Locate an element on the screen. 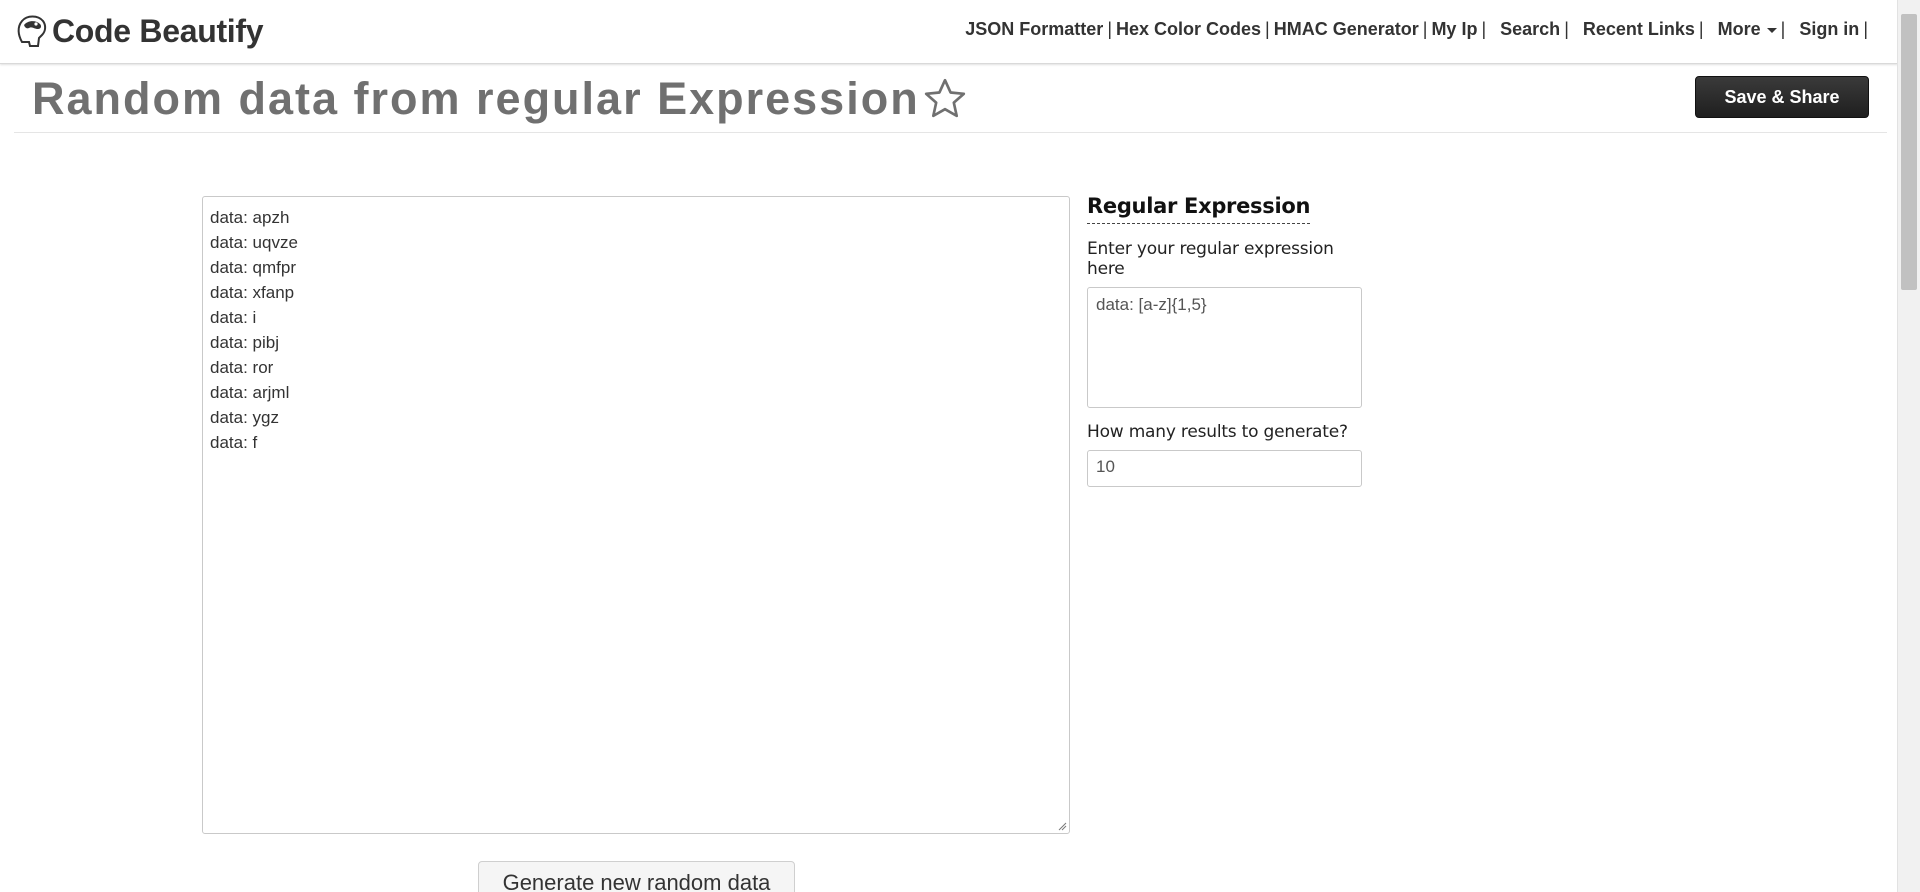 This screenshot has width=1920, height=892. output-line: data: i is located at coordinates (233, 317).